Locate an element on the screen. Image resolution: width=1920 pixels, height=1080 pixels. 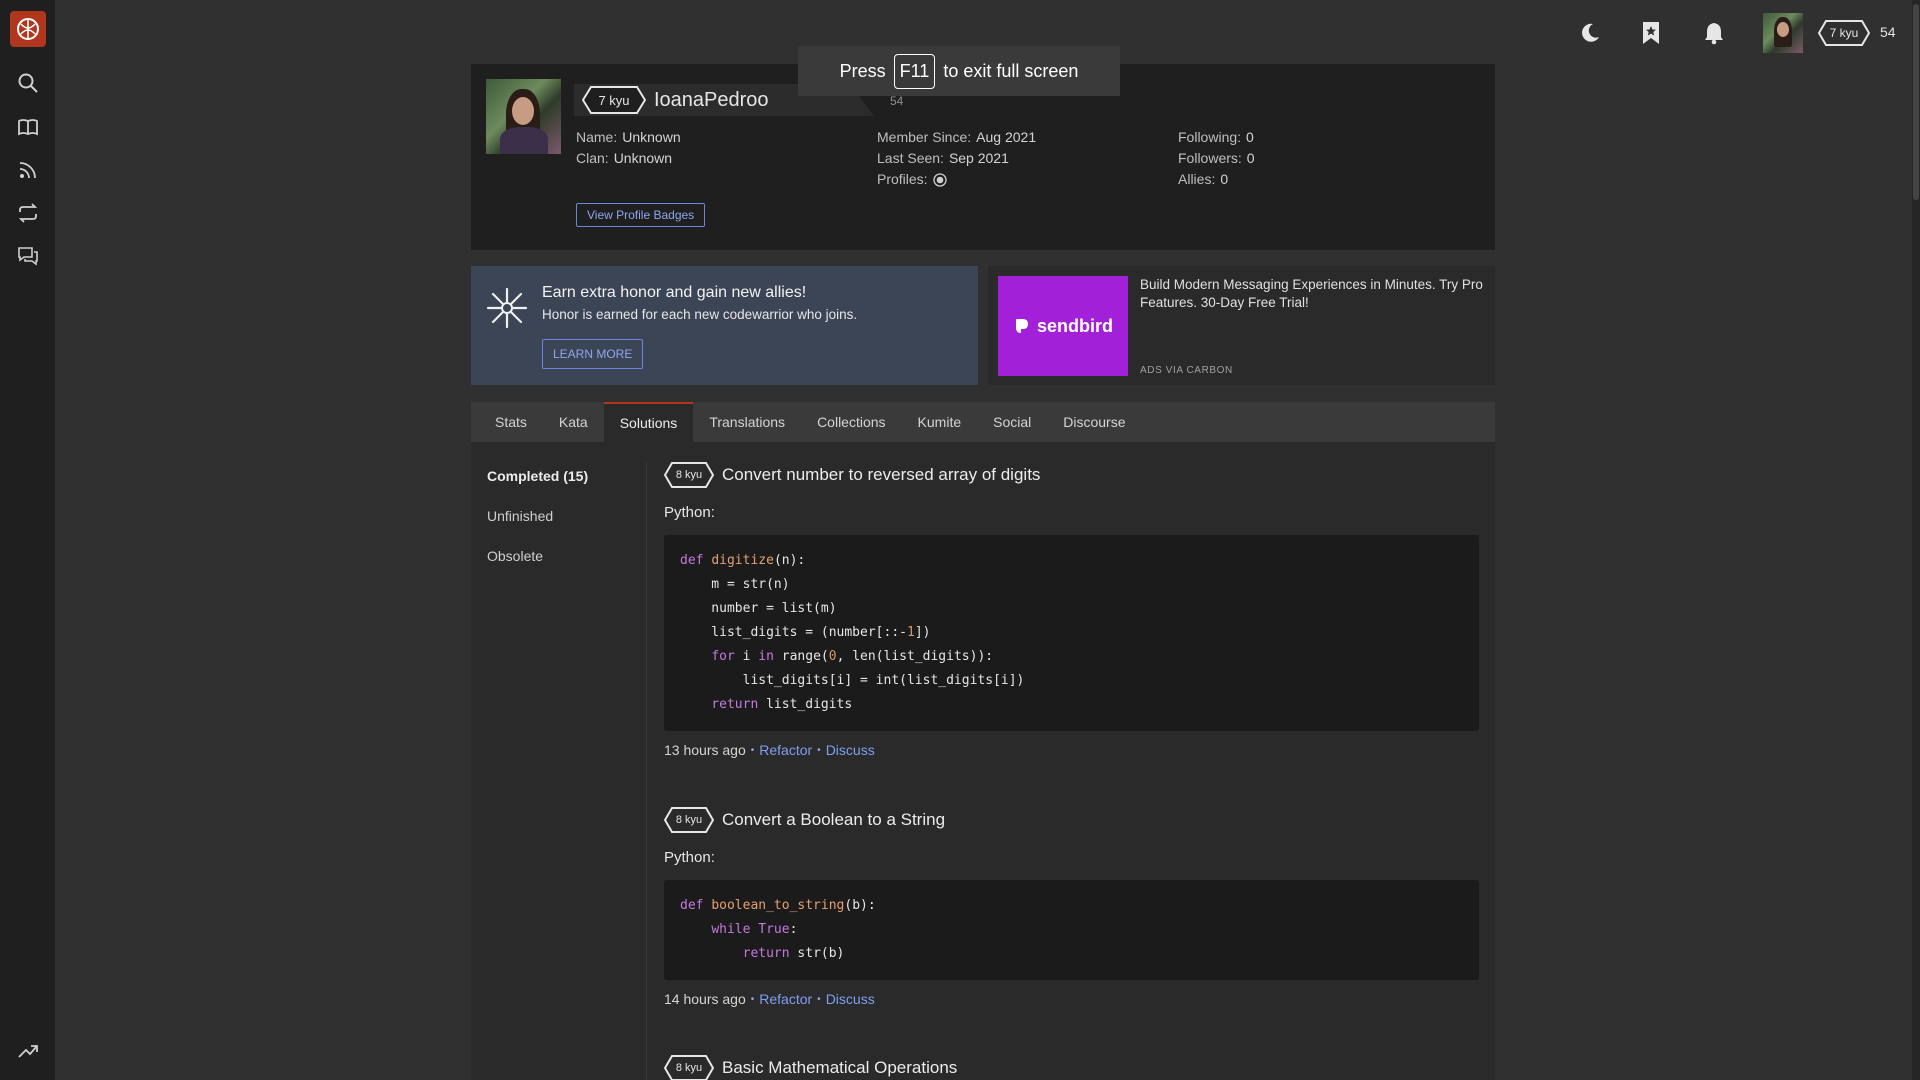
info-value: Sep 2021 is located at coordinates (978, 158).